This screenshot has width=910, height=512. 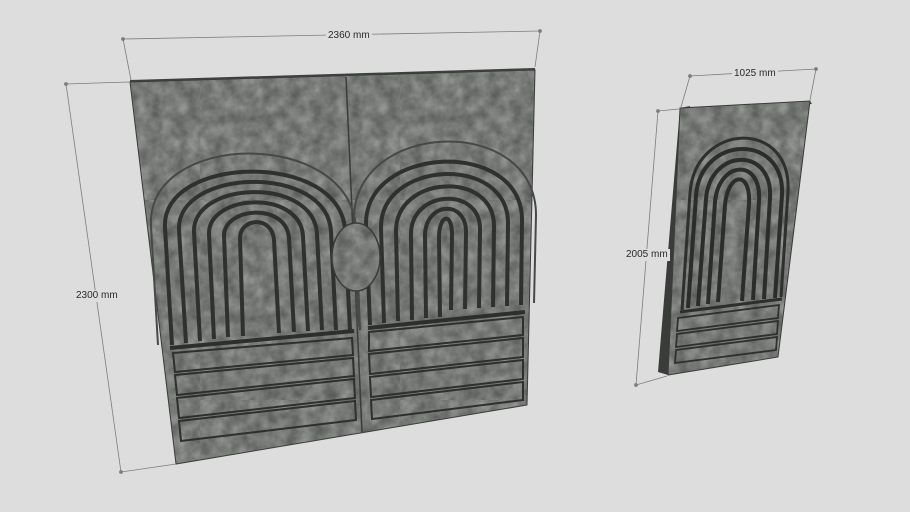 I want to click on single-gate-slab, so click(x=739, y=238).